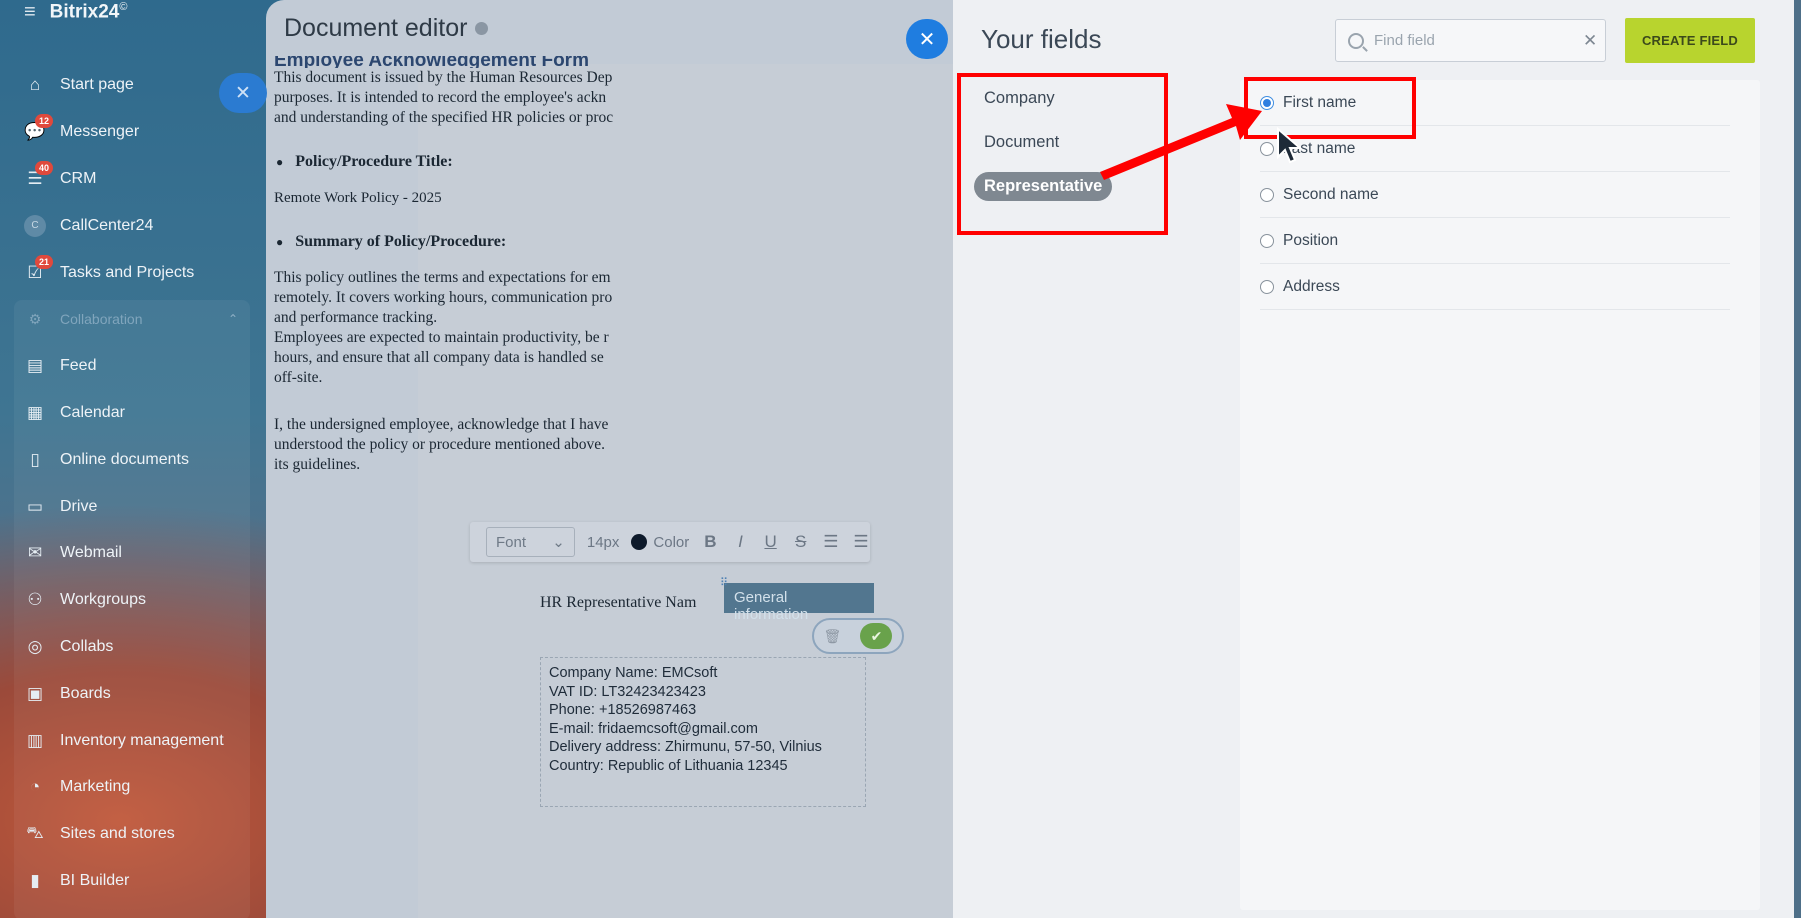 The width and height of the screenshot is (1801, 918). I want to click on sidebar-item-feed: ▤ Feed, so click(133, 366).